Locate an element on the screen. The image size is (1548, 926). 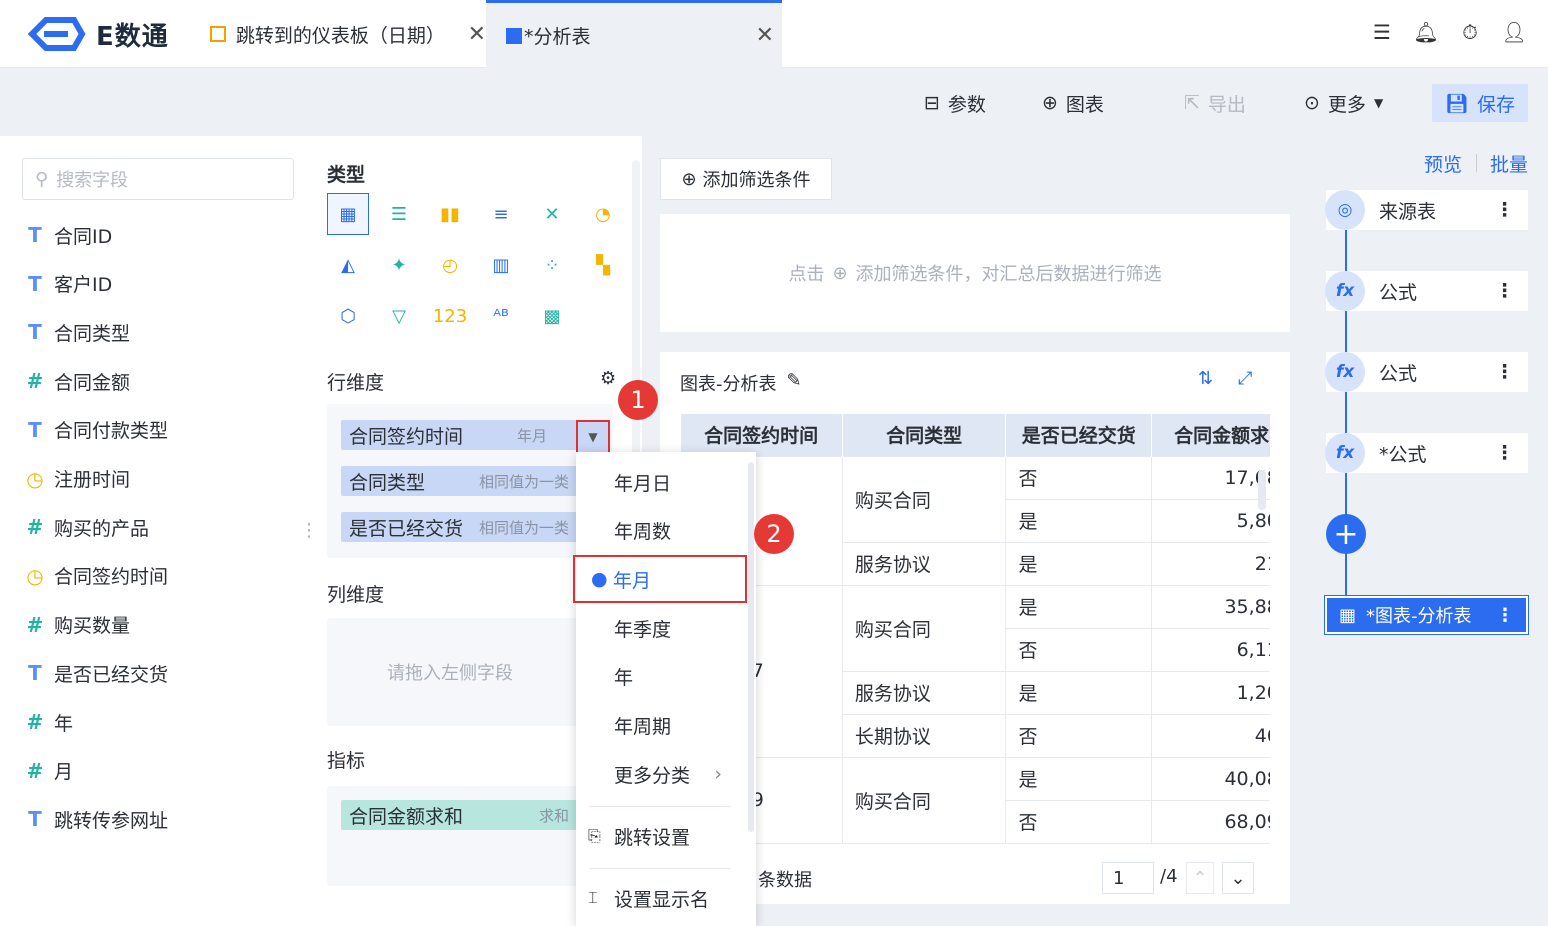
page-input: 1 is located at coordinates (1128, 878).